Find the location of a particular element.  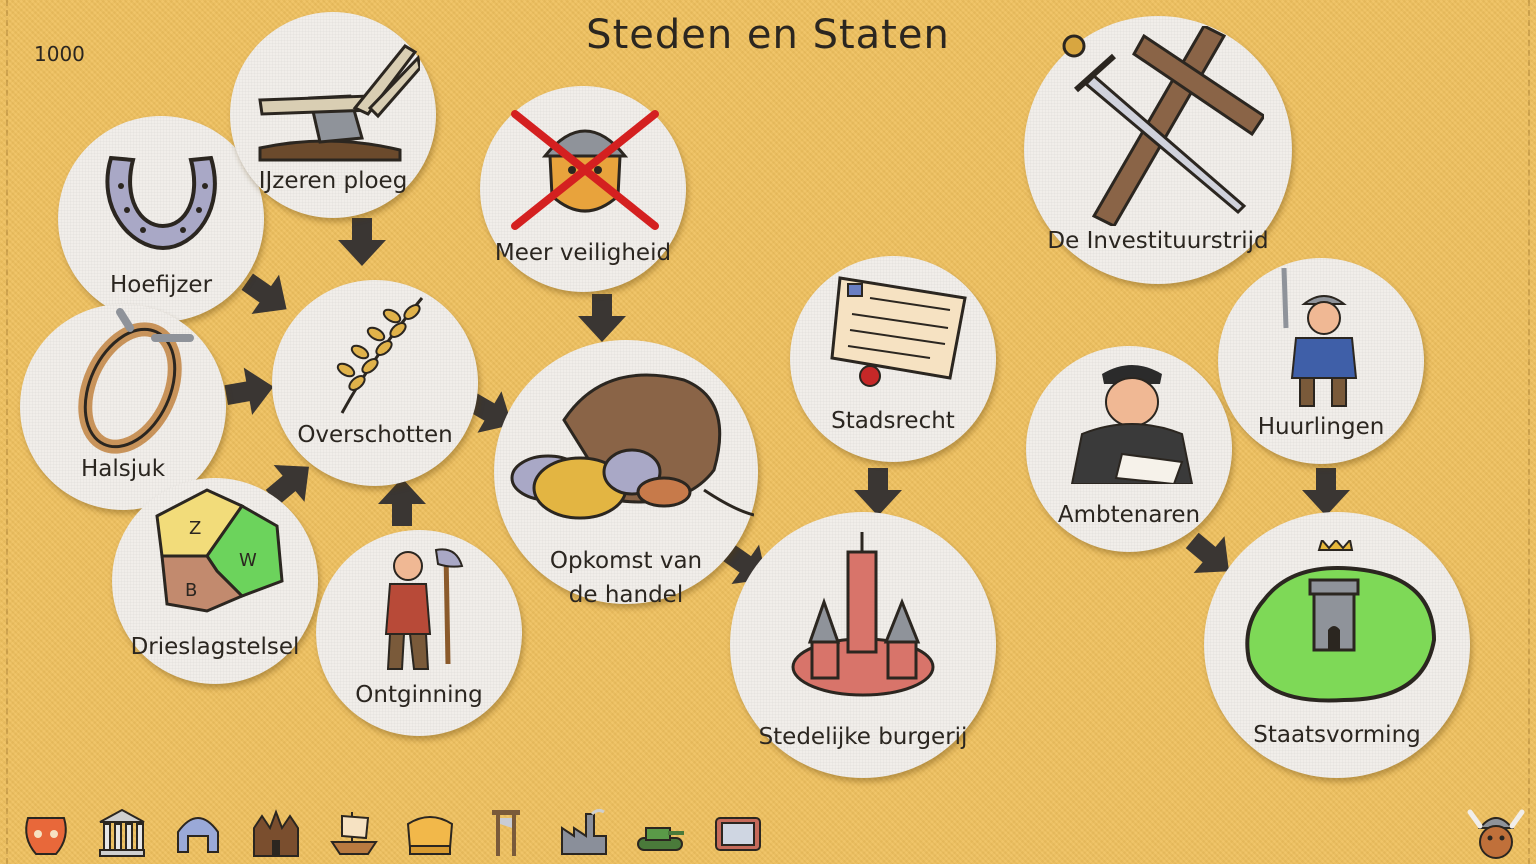

helmet-icon is located at coordinates (198, 833).